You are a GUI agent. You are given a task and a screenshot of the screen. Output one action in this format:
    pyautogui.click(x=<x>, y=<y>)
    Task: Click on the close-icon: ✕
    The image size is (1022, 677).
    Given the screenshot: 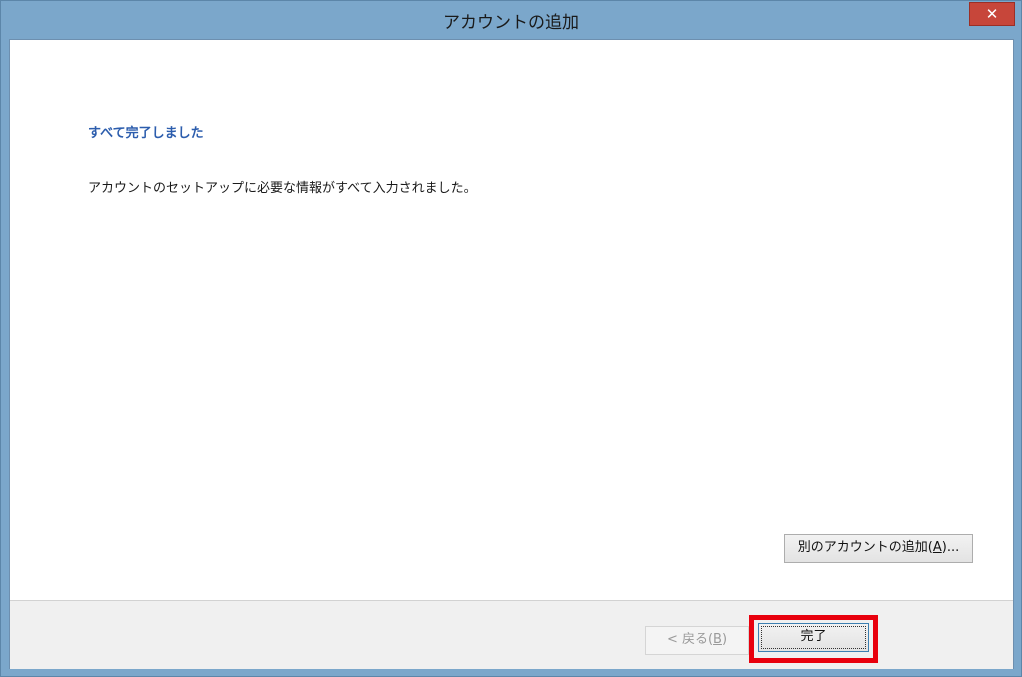 What is the action you would take?
    pyautogui.click(x=992, y=14)
    